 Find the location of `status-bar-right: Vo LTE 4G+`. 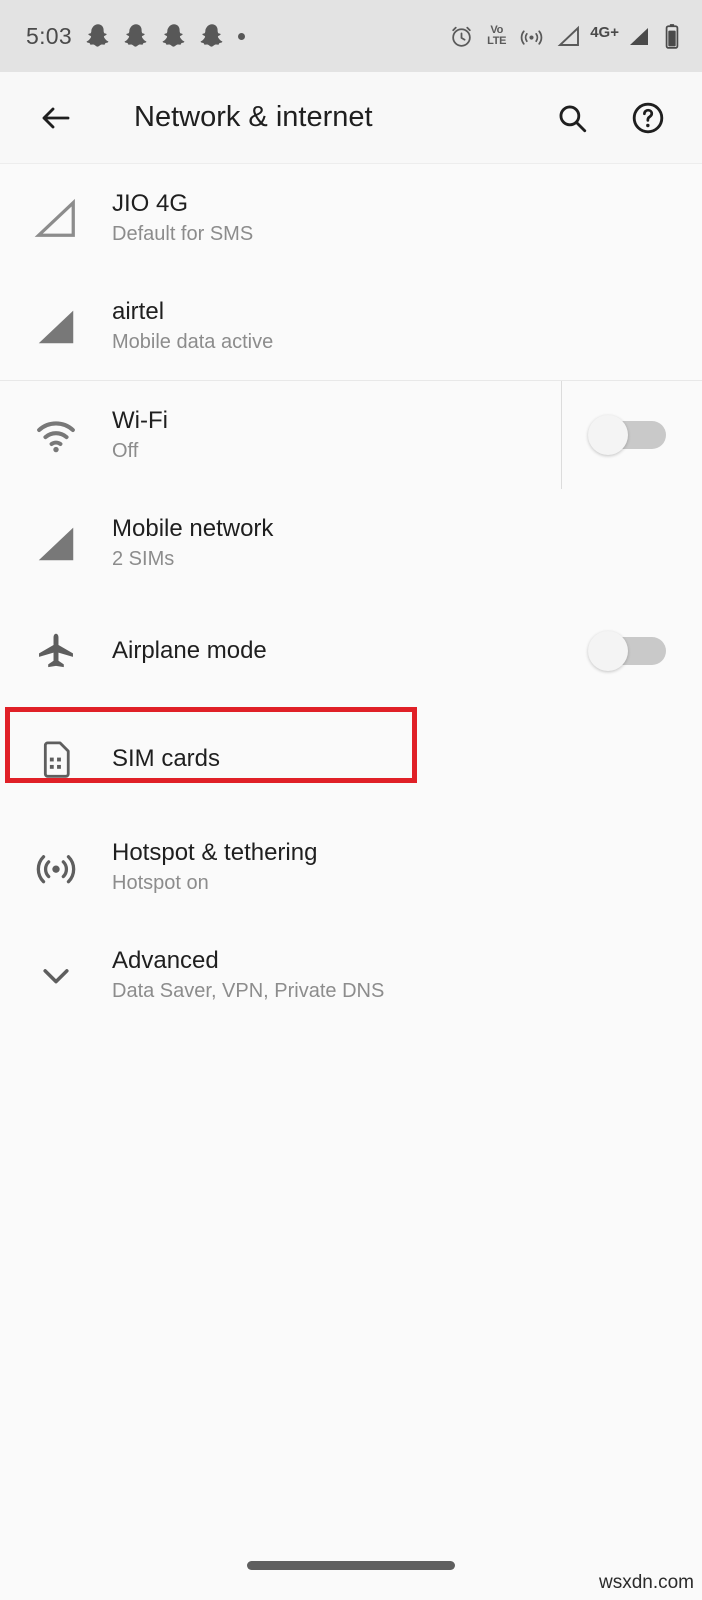

status-bar-right: Vo LTE 4G+ is located at coordinates (564, 36).